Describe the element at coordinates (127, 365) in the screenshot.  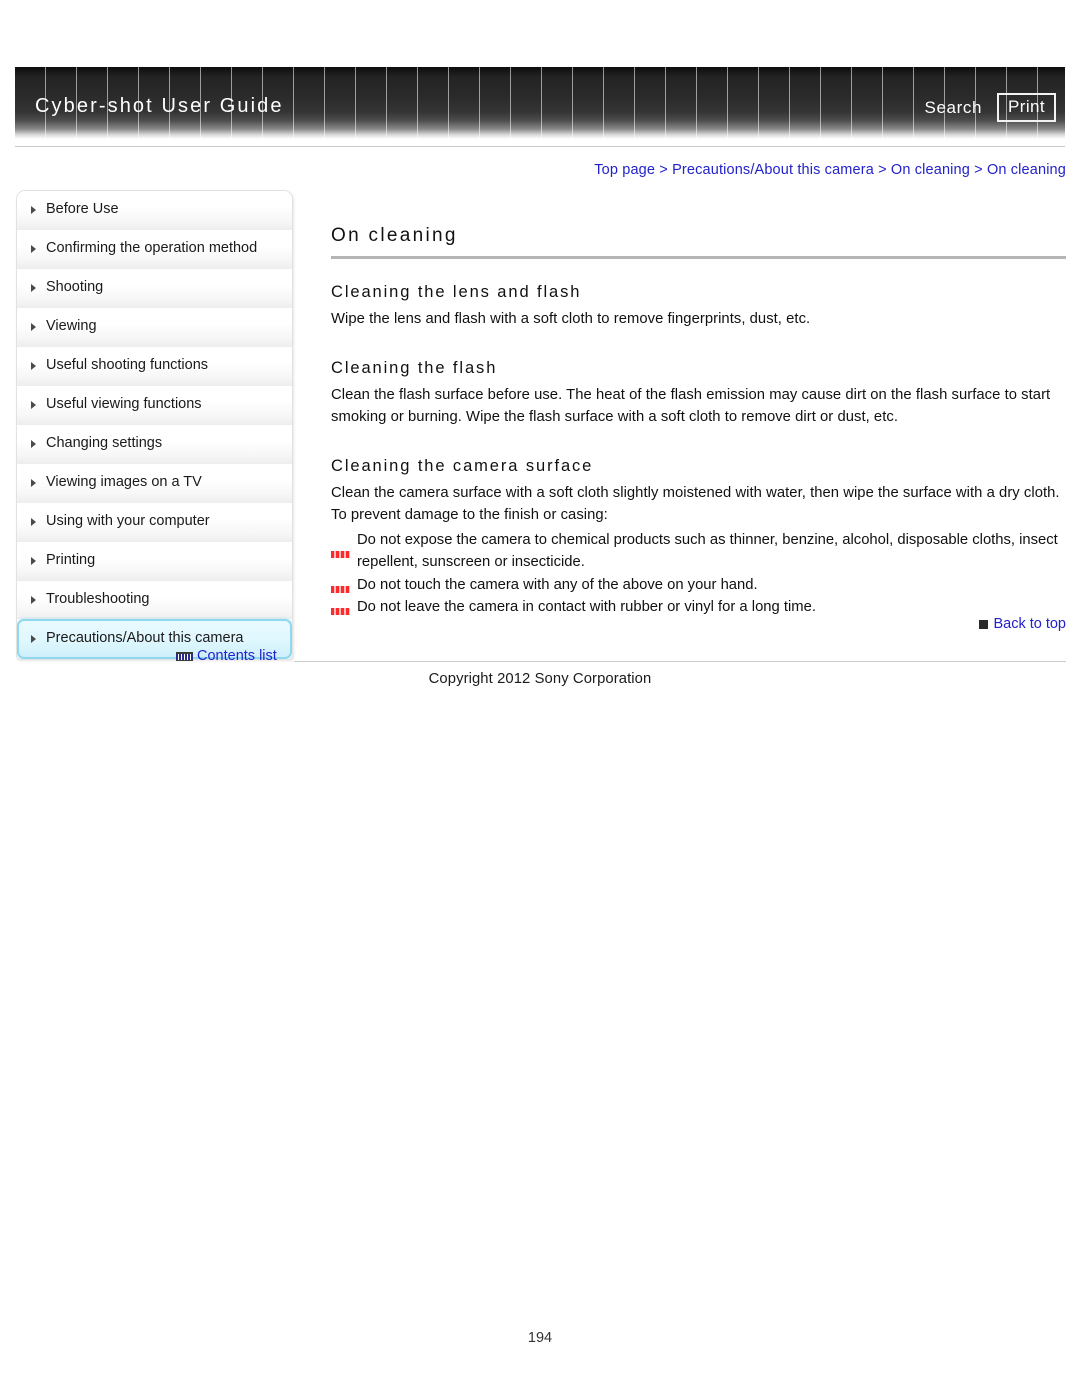
I see `sidebar-item-label: Useful shooting functions` at that location.